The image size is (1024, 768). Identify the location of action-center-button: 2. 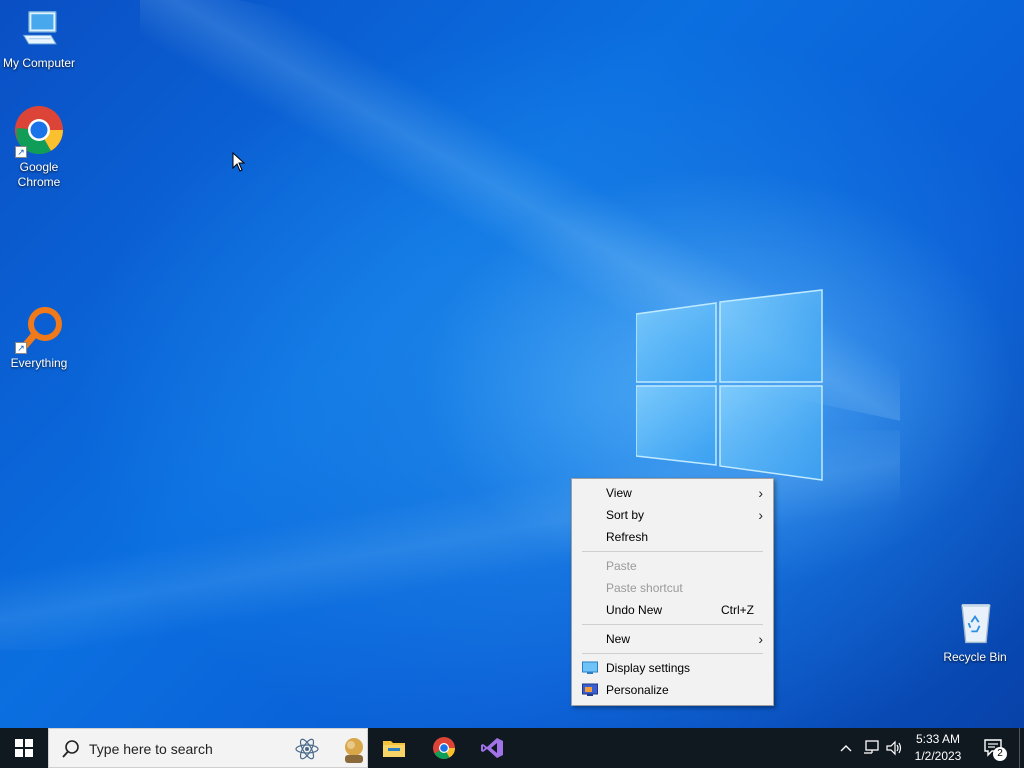
(1001, 748).